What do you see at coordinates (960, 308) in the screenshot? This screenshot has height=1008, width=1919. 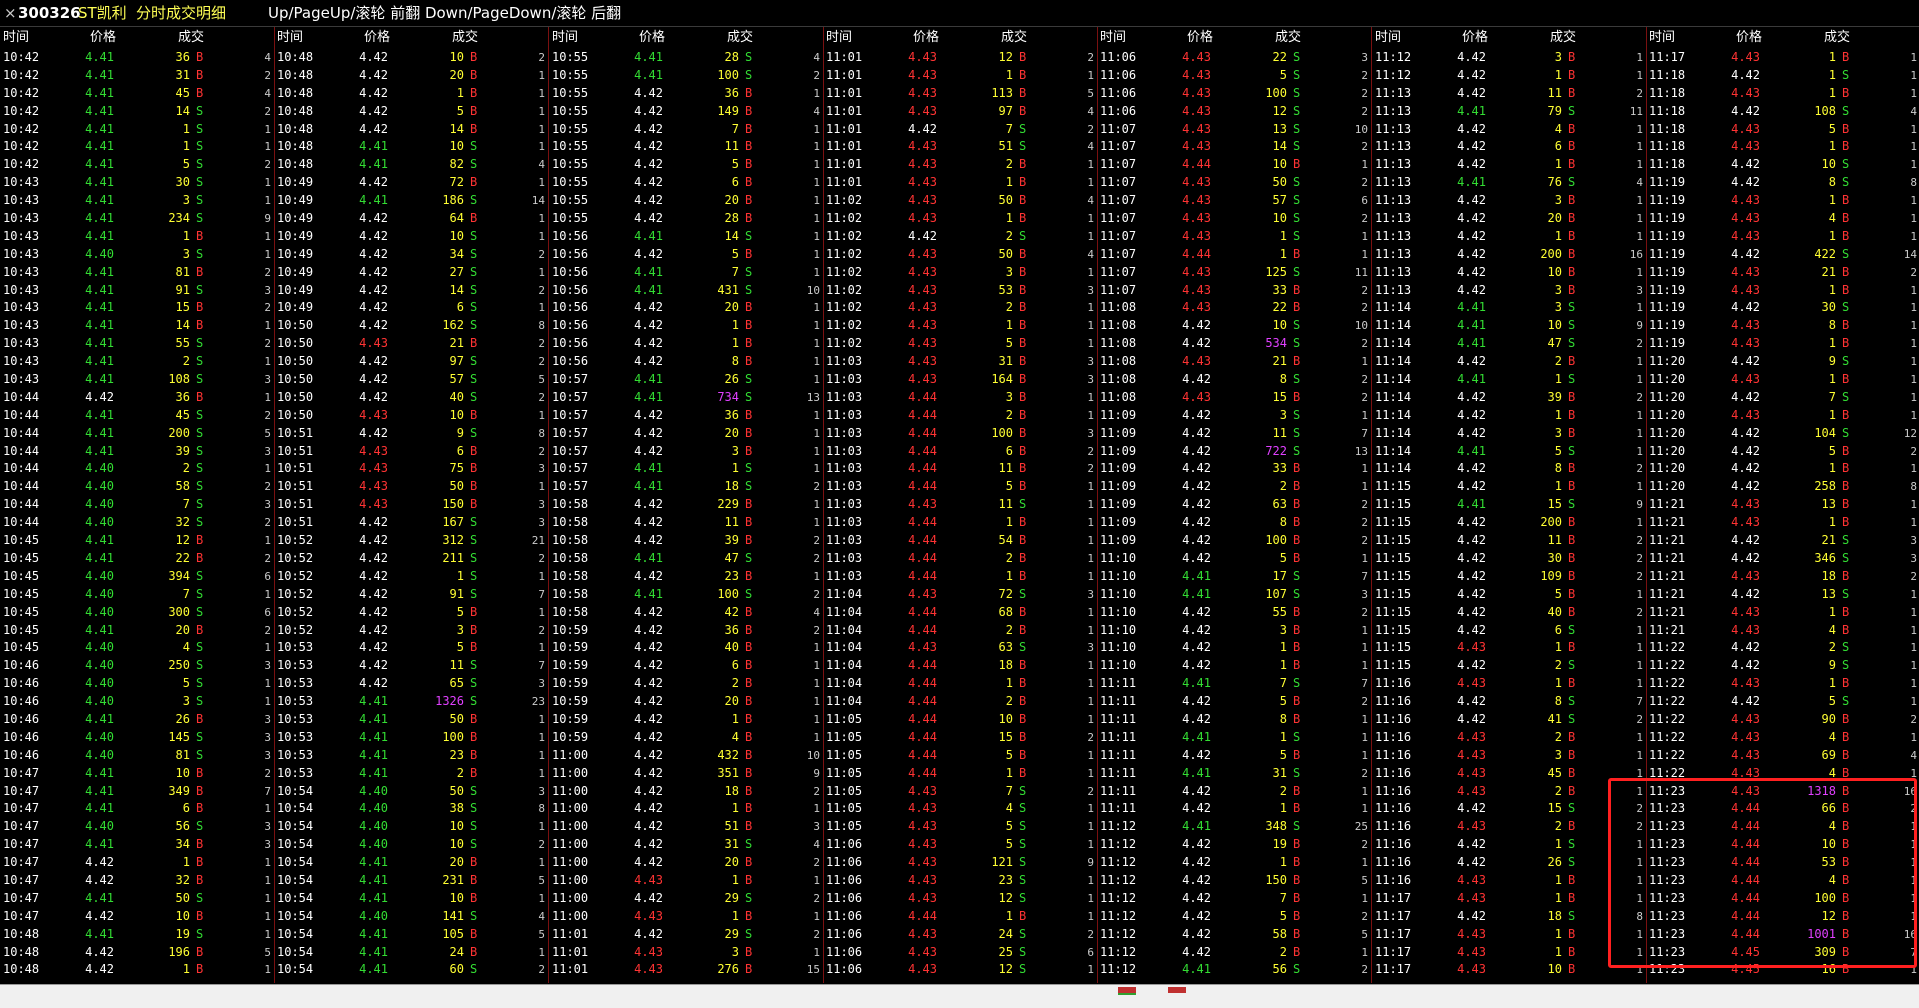 I see `tick-row: 11:02 4.43 2 B 1` at bounding box center [960, 308].